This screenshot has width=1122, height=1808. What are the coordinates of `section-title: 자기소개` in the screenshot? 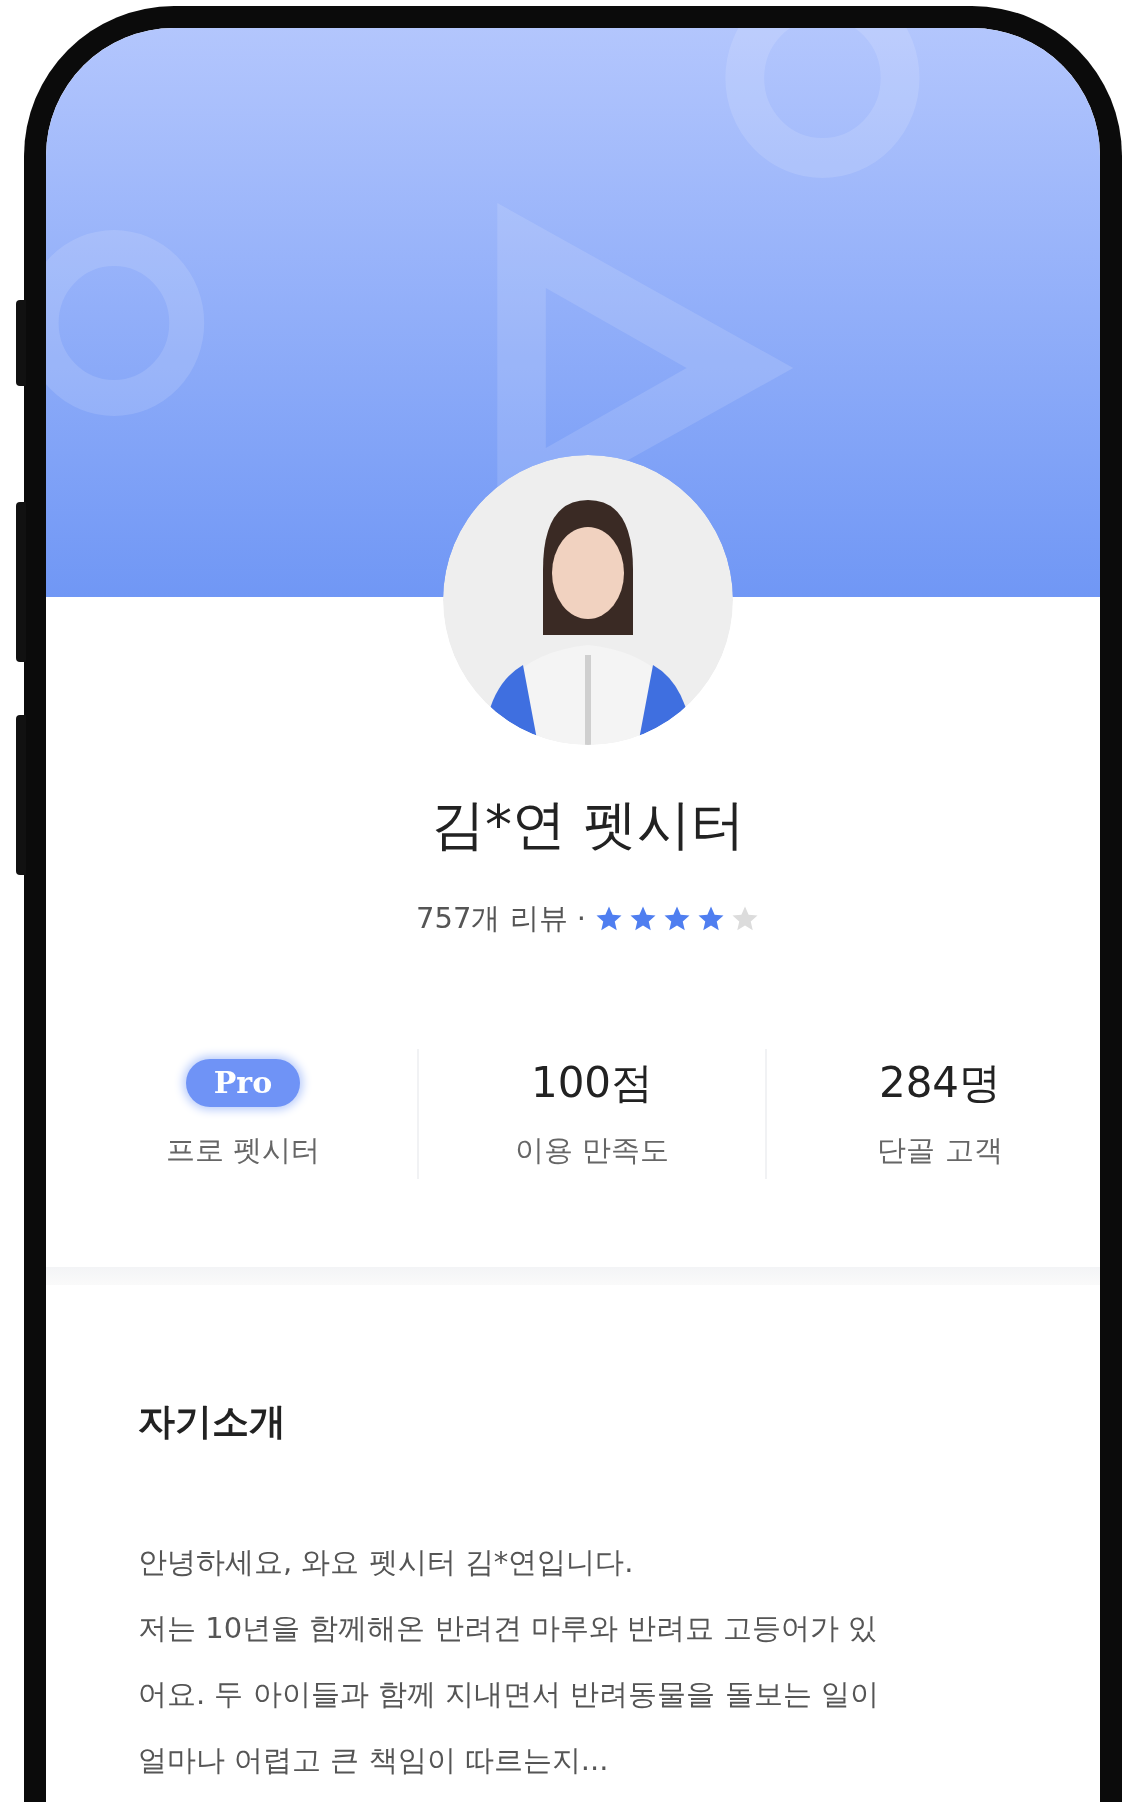 It's located at (212, 1421).